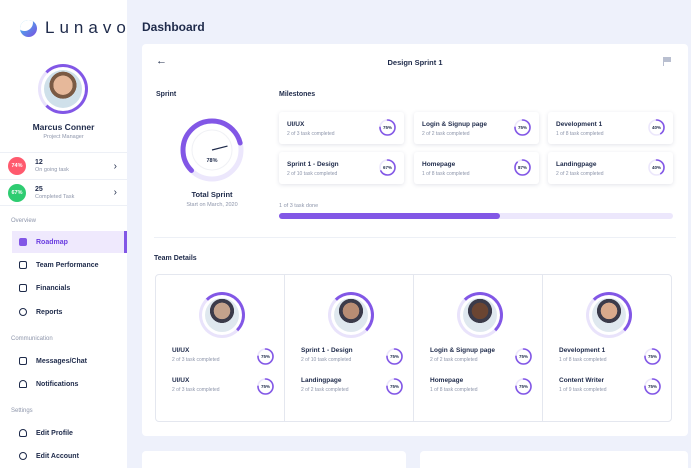 This screenshot has height=468, width=691. I want to click on milestone-title: UI/UX, so click(296, 124).